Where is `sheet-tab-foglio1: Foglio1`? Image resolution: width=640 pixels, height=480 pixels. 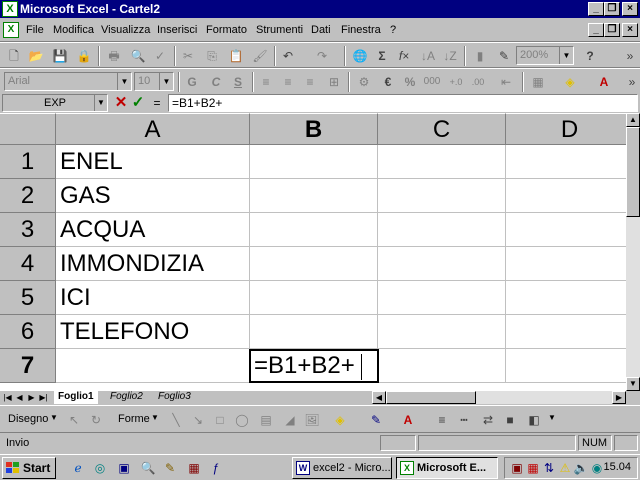
sheet-tab-foglio1: Foglio1 is located at coordinates (76, 397).